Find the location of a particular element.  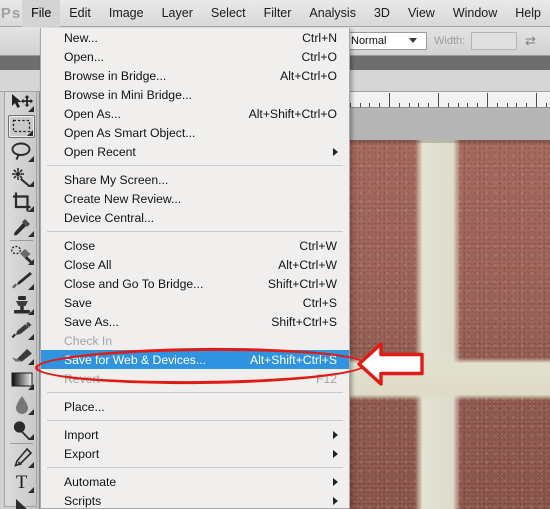

gradient-tool is located at coordinates (21, 379).